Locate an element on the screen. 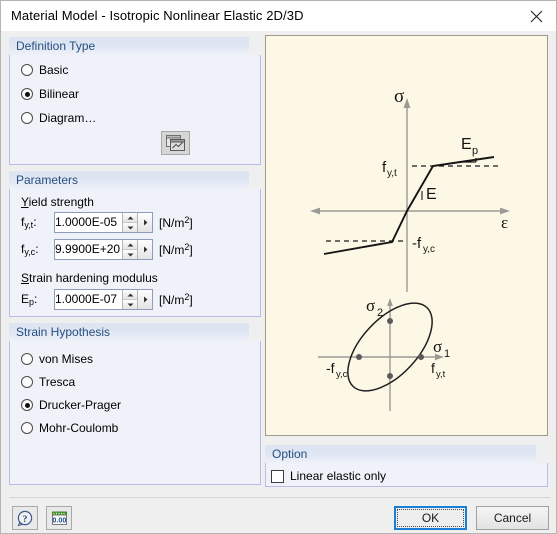 This screenshot has height=534, width=557. input-f-y-t: 1.0000E-05 is located at coordinates (103, 222).